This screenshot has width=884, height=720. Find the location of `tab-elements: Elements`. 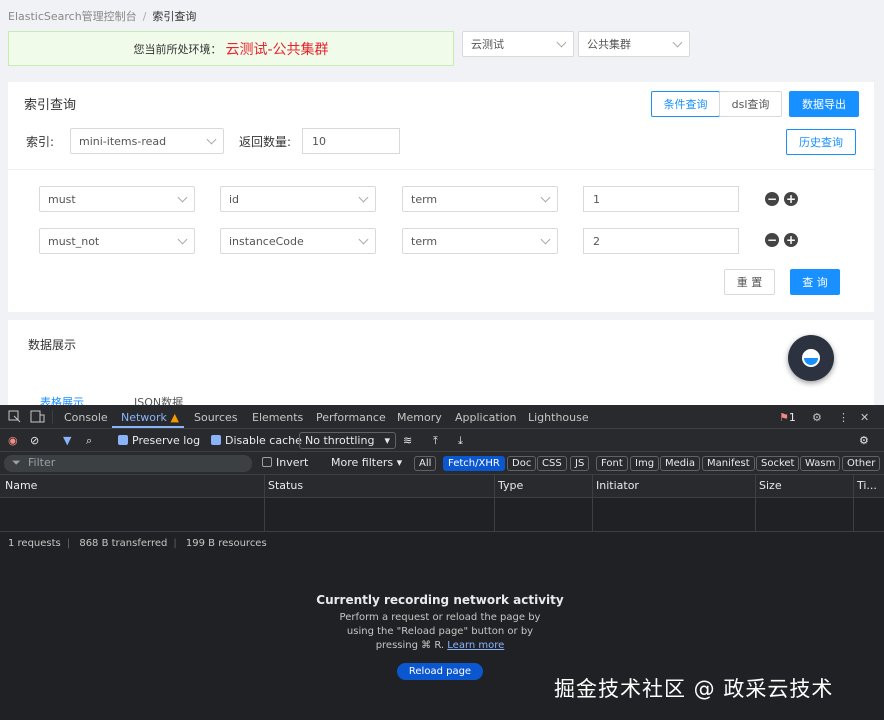

tab-elements: Elements is located at coordinates (277, 417).